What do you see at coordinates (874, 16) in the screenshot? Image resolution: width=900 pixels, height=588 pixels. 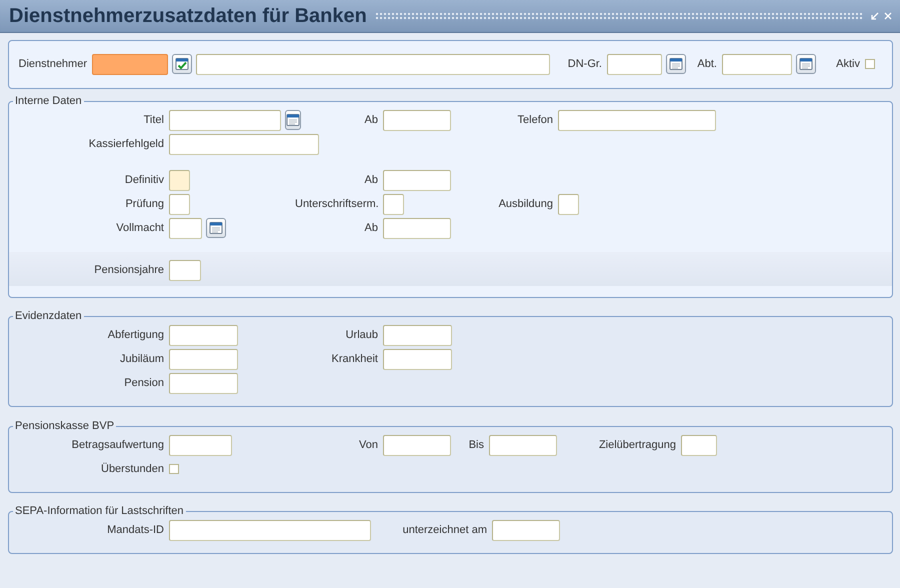 I see `minimize-icon` at bounding box center [874, 16].